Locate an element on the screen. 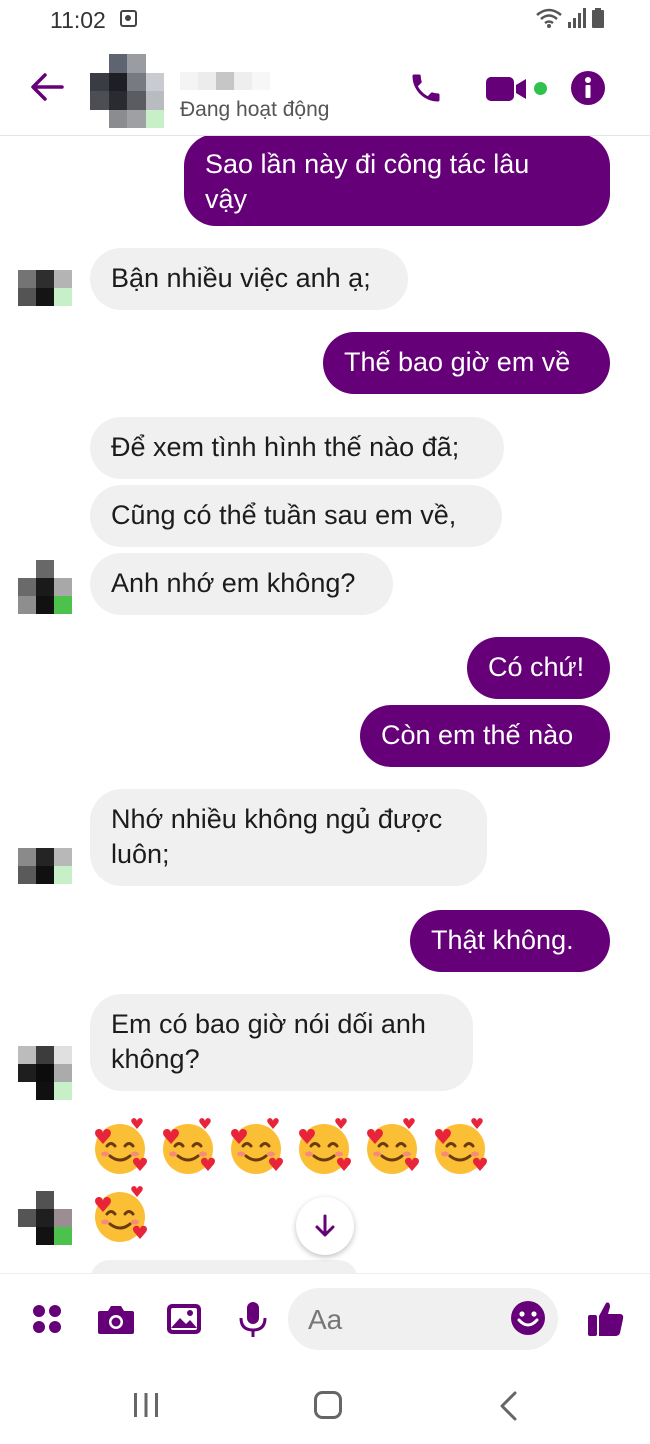  status-icons is located at coordinates (570, 18).